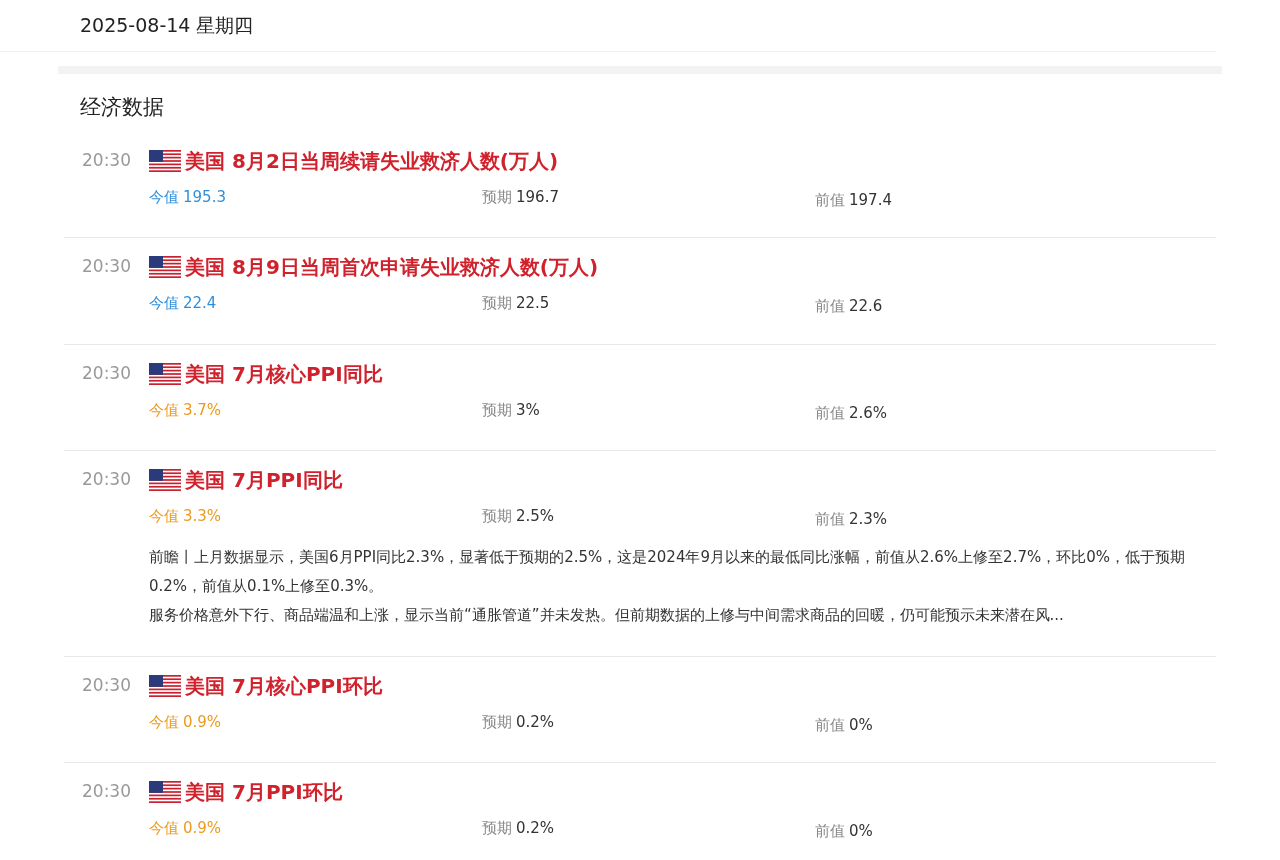 This screenshot has width=1280, height=860. I want to click on event-title: 美国 7月核心PPI同比, so click(284, 373).